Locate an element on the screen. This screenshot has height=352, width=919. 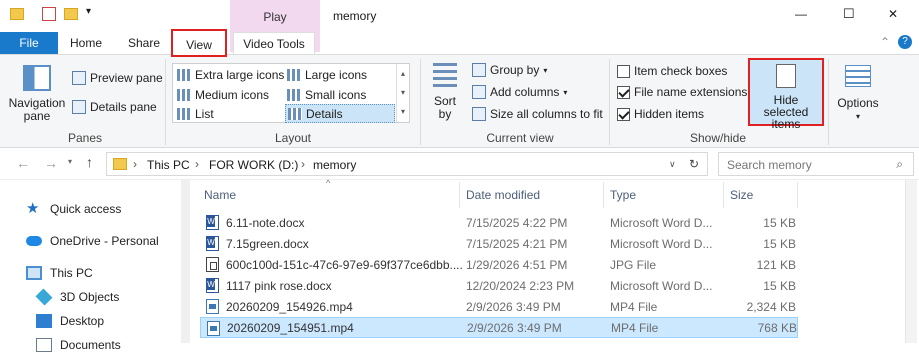
options-label: Options is located at coordinates (858, 103).